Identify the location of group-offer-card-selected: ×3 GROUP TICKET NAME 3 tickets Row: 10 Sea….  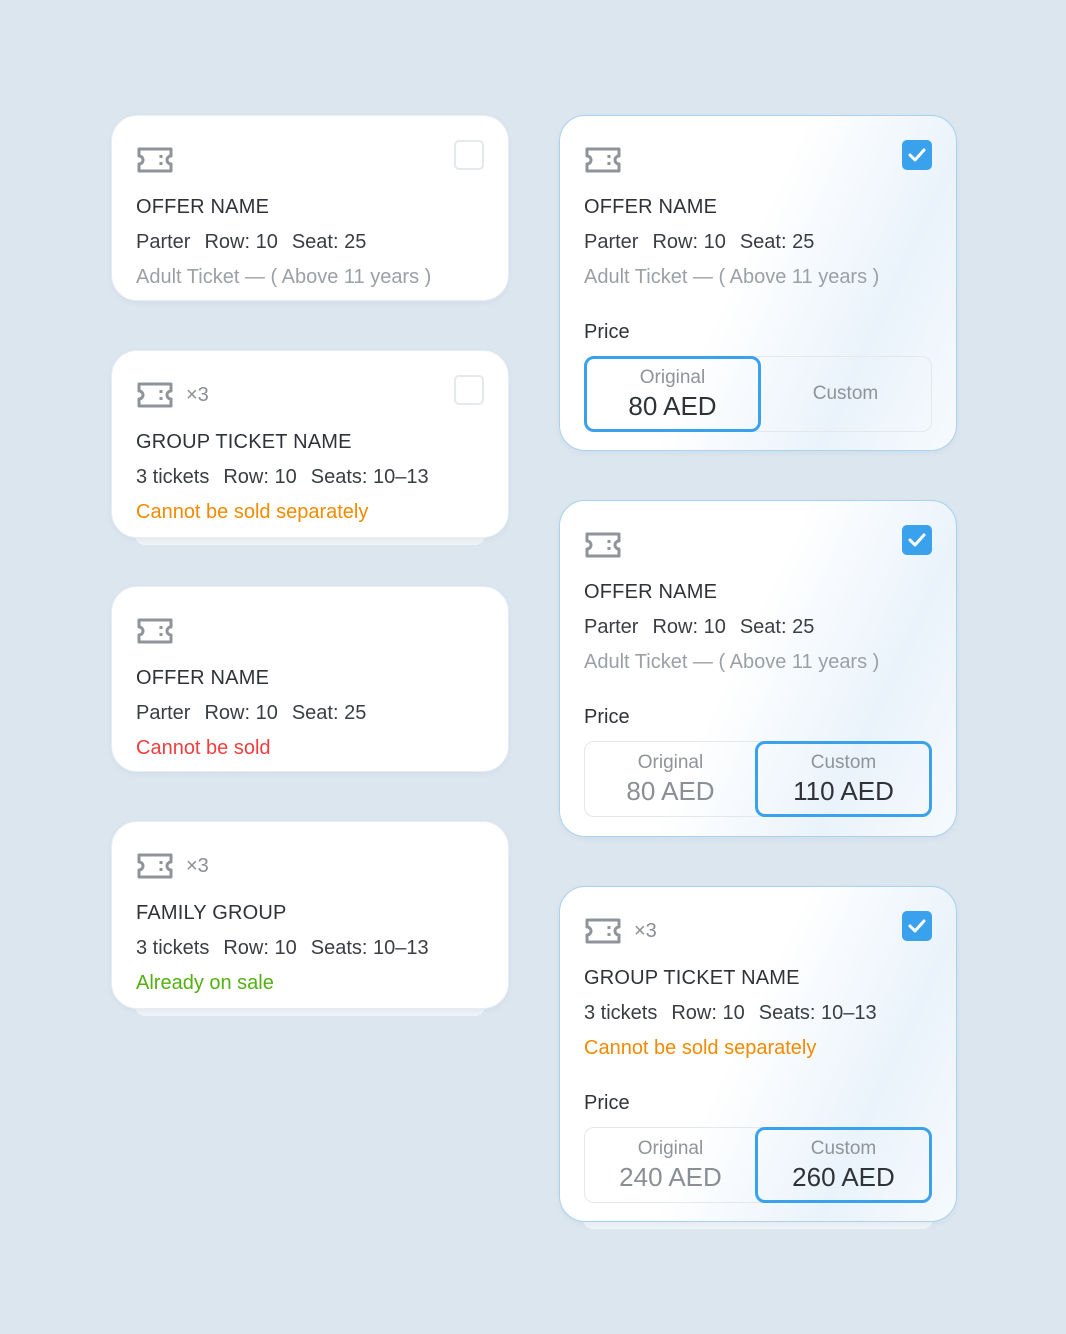
(758, 1054).